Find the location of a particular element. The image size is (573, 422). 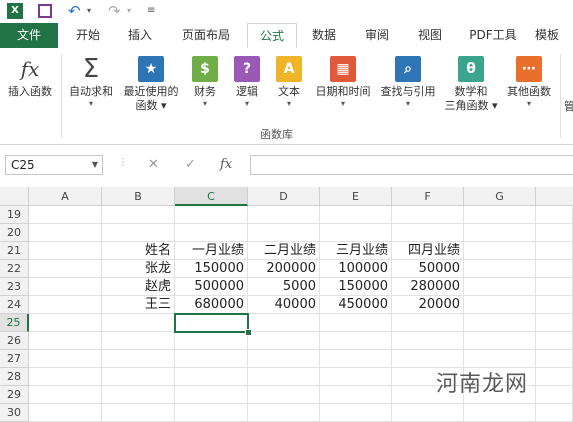

cell-d20 is located at coordinates (284, 233).